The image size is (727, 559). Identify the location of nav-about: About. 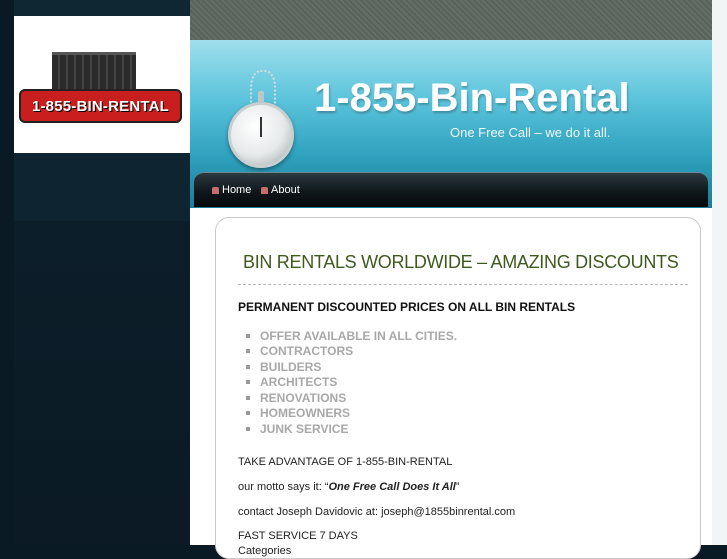
(280, 190).